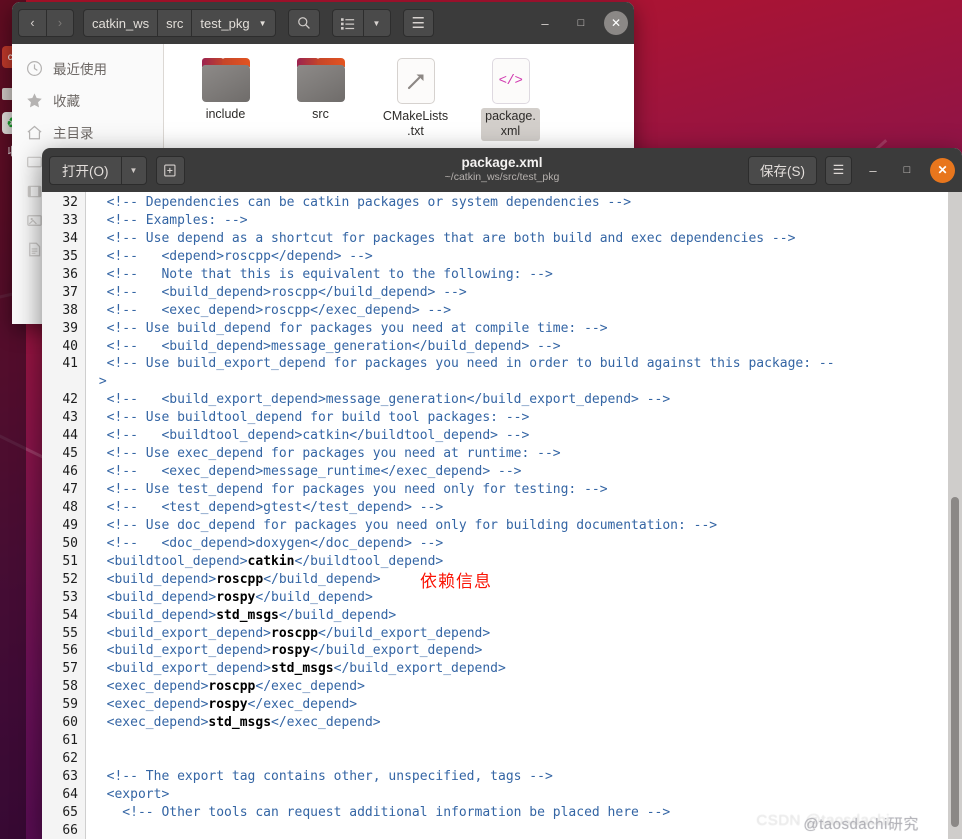 The width and height of the screenshot is (962, 839). I want to click on line-number: 50, so click(70, 543).